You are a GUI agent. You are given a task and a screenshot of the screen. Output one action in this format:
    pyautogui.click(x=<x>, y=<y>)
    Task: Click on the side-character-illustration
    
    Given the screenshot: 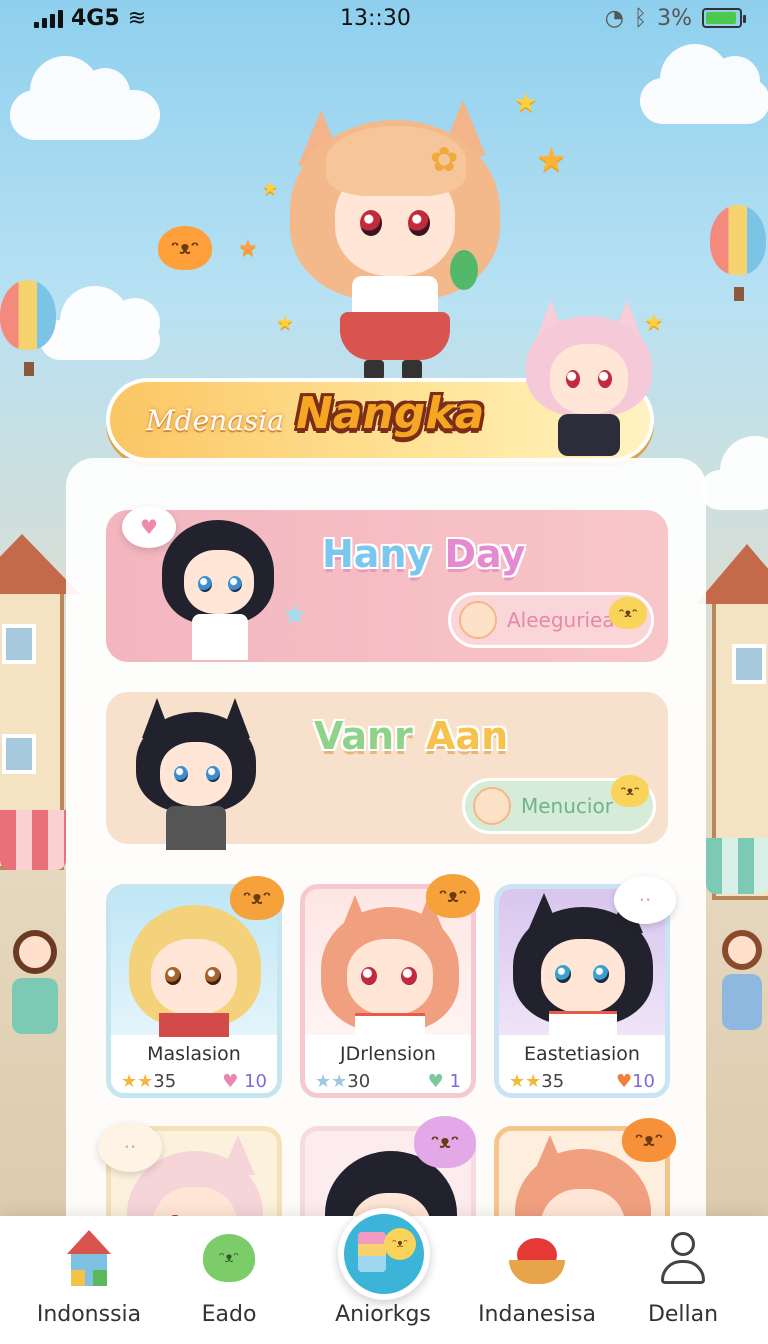 What is the action you would take?
    pyautogui.click(x=590, y=385)
    